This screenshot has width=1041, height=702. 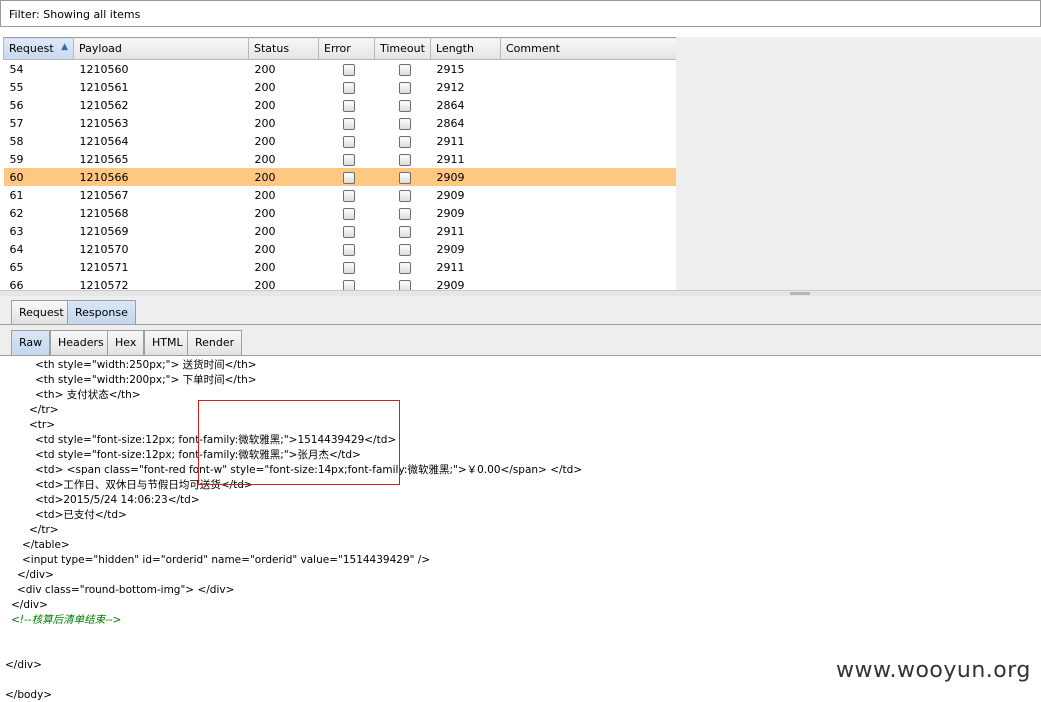 What do you see at coordinates (104, 159) in the screenshot?
I see `cell-payload: 1210565` at bounding box center [104, 159].